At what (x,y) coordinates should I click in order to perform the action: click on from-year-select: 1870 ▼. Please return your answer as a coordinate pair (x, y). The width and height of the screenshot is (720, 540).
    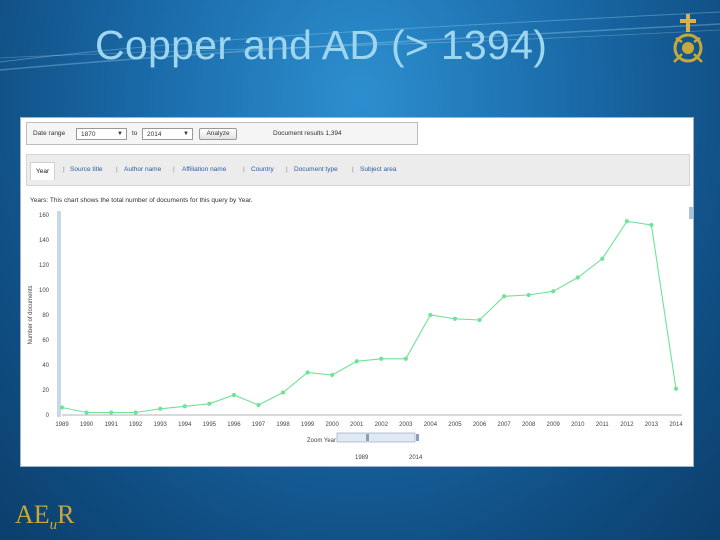
    Looking at the image, I should click on (101, 134).